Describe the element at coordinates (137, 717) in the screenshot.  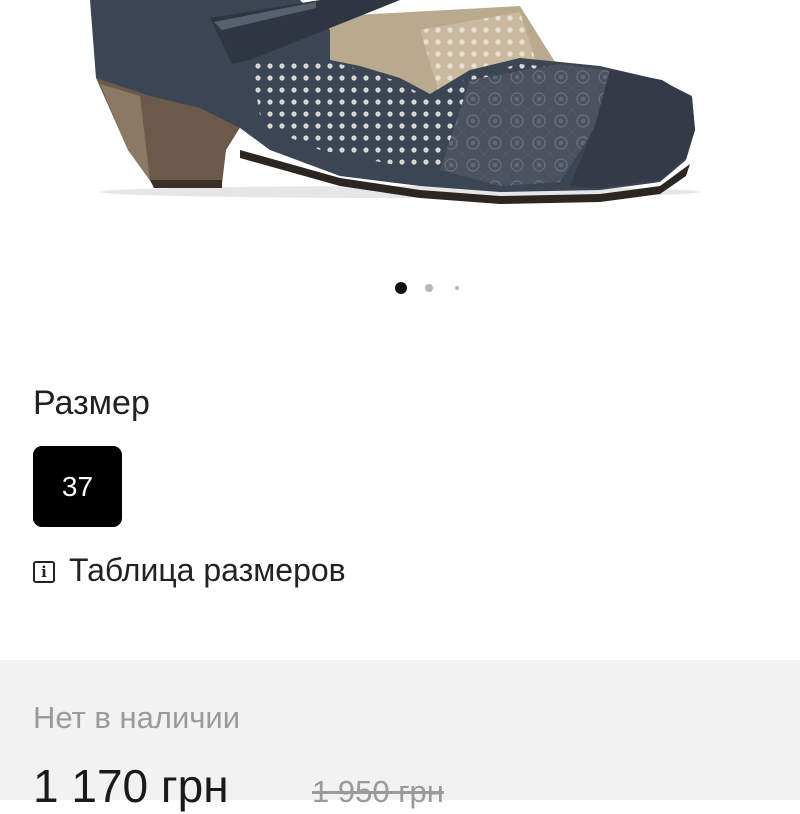
I see `stock-status: Нет в наличии` at that location.